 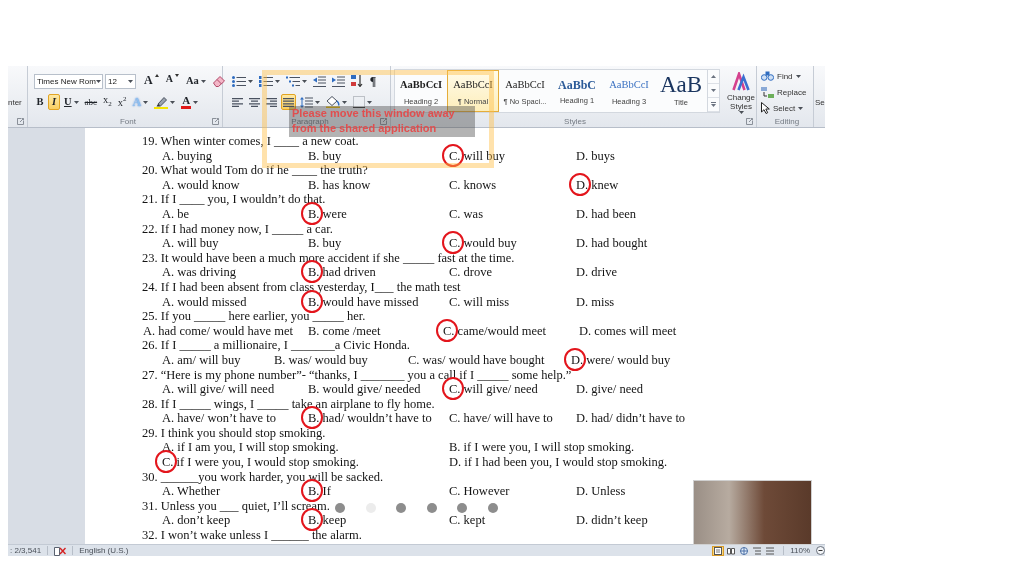 I want to click on answer-option: A. would missed, so click(x=204, y=301).